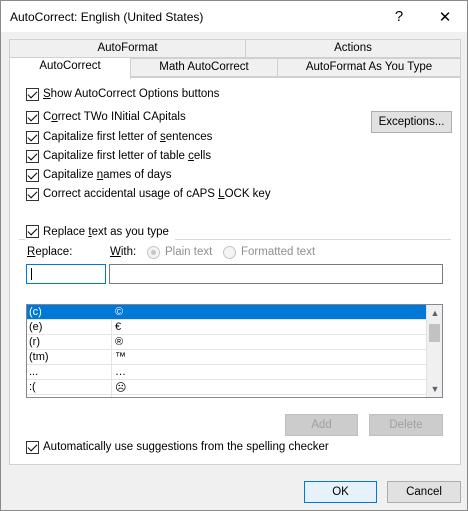  I want to click on tab-autoformat-as-you-type: AutoFormat As You Type, so click(369, 67).